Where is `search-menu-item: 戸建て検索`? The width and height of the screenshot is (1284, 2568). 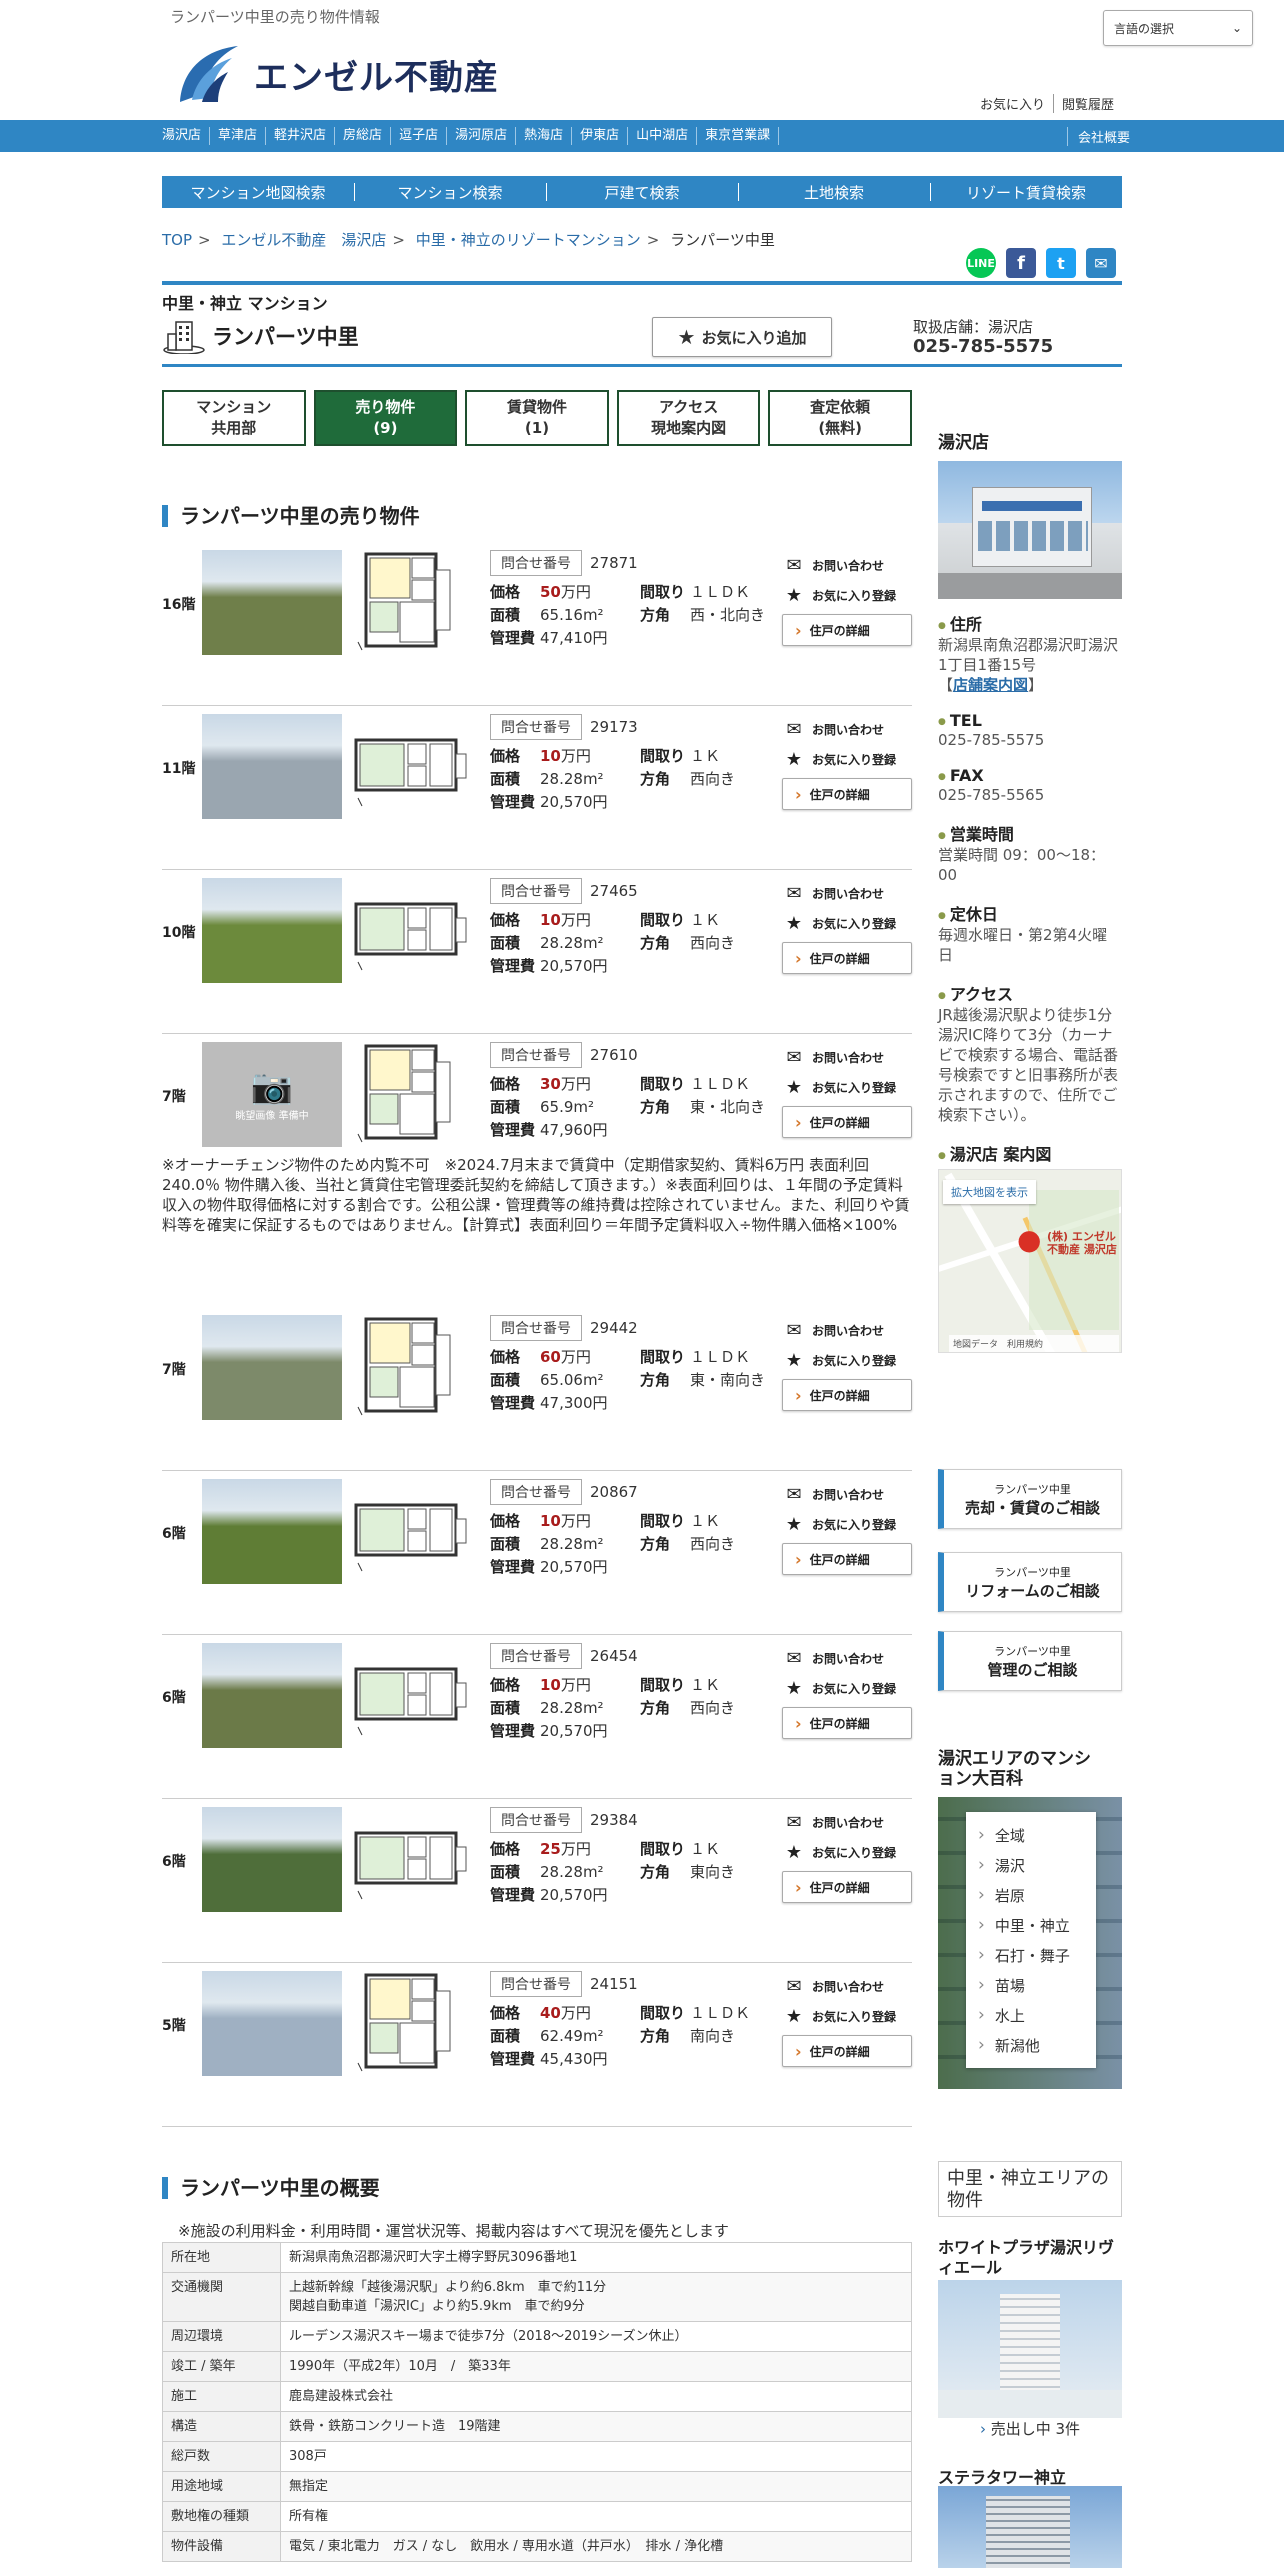
search-menu-item: 戸建て検索 is located at coordinates (642, 192).